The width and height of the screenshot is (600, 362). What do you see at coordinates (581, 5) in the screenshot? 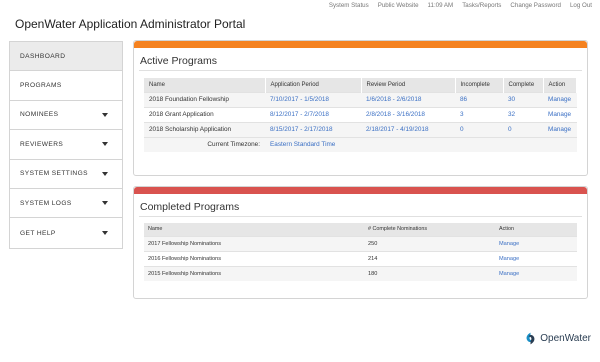
I see `log-out-link: Log Out` at bounding box center [581, 5].